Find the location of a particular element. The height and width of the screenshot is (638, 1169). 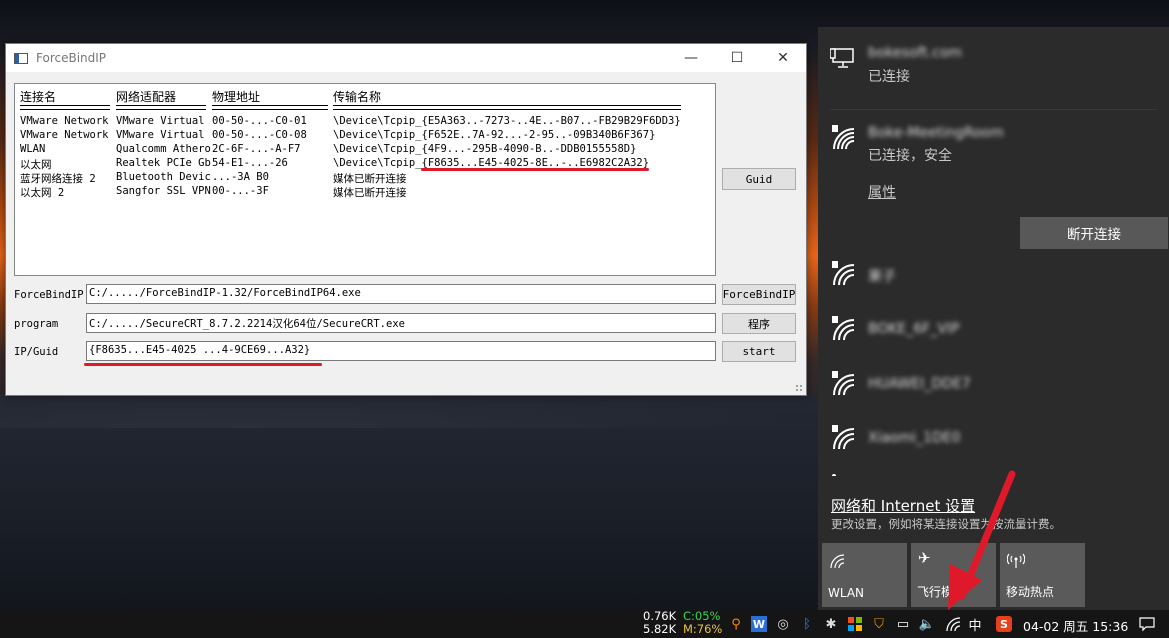

table-cell-name: WLAN is located at coordinates (33, 149).